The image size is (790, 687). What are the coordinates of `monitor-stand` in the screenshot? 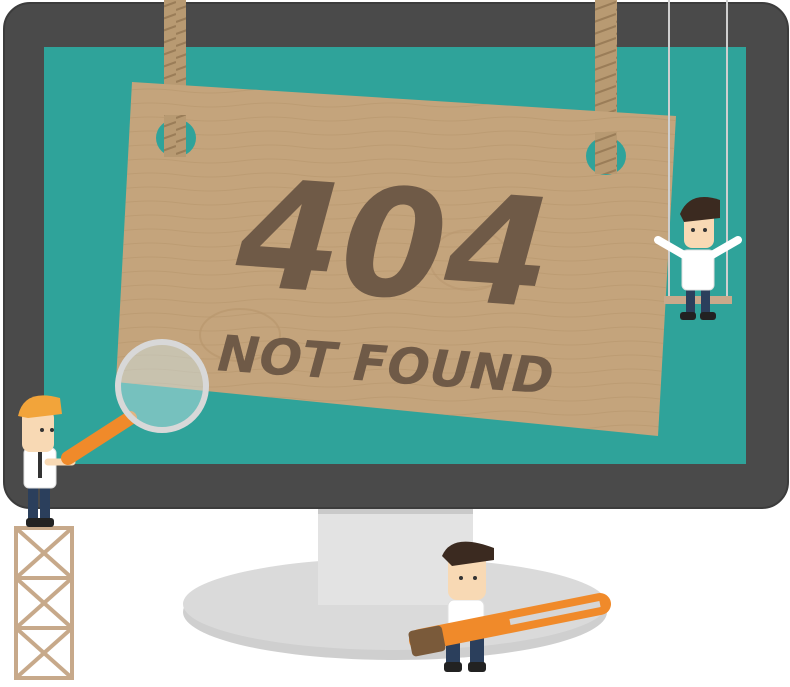 It's located at (395, 580).